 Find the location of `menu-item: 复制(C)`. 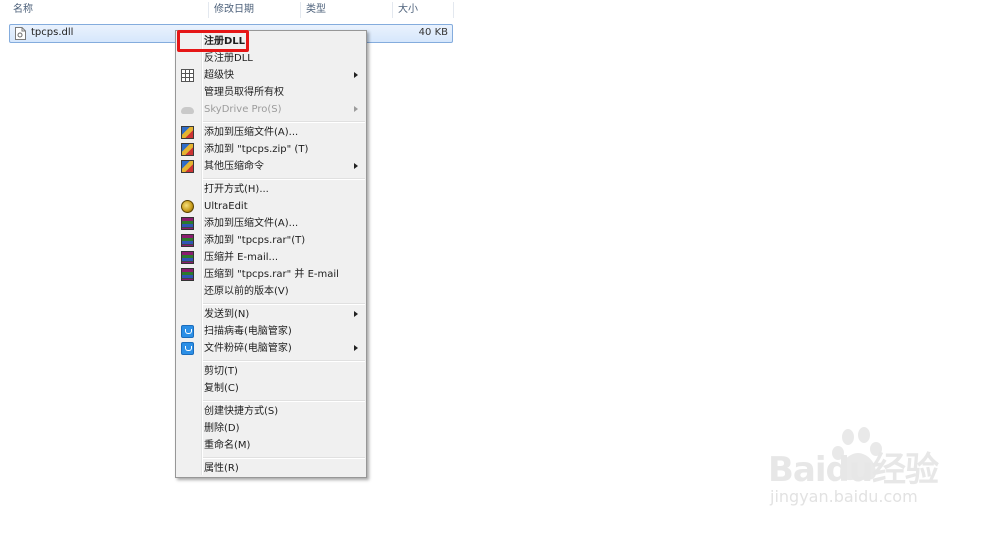

menu-item: 复制(C) is located at coordinates (271, 388).